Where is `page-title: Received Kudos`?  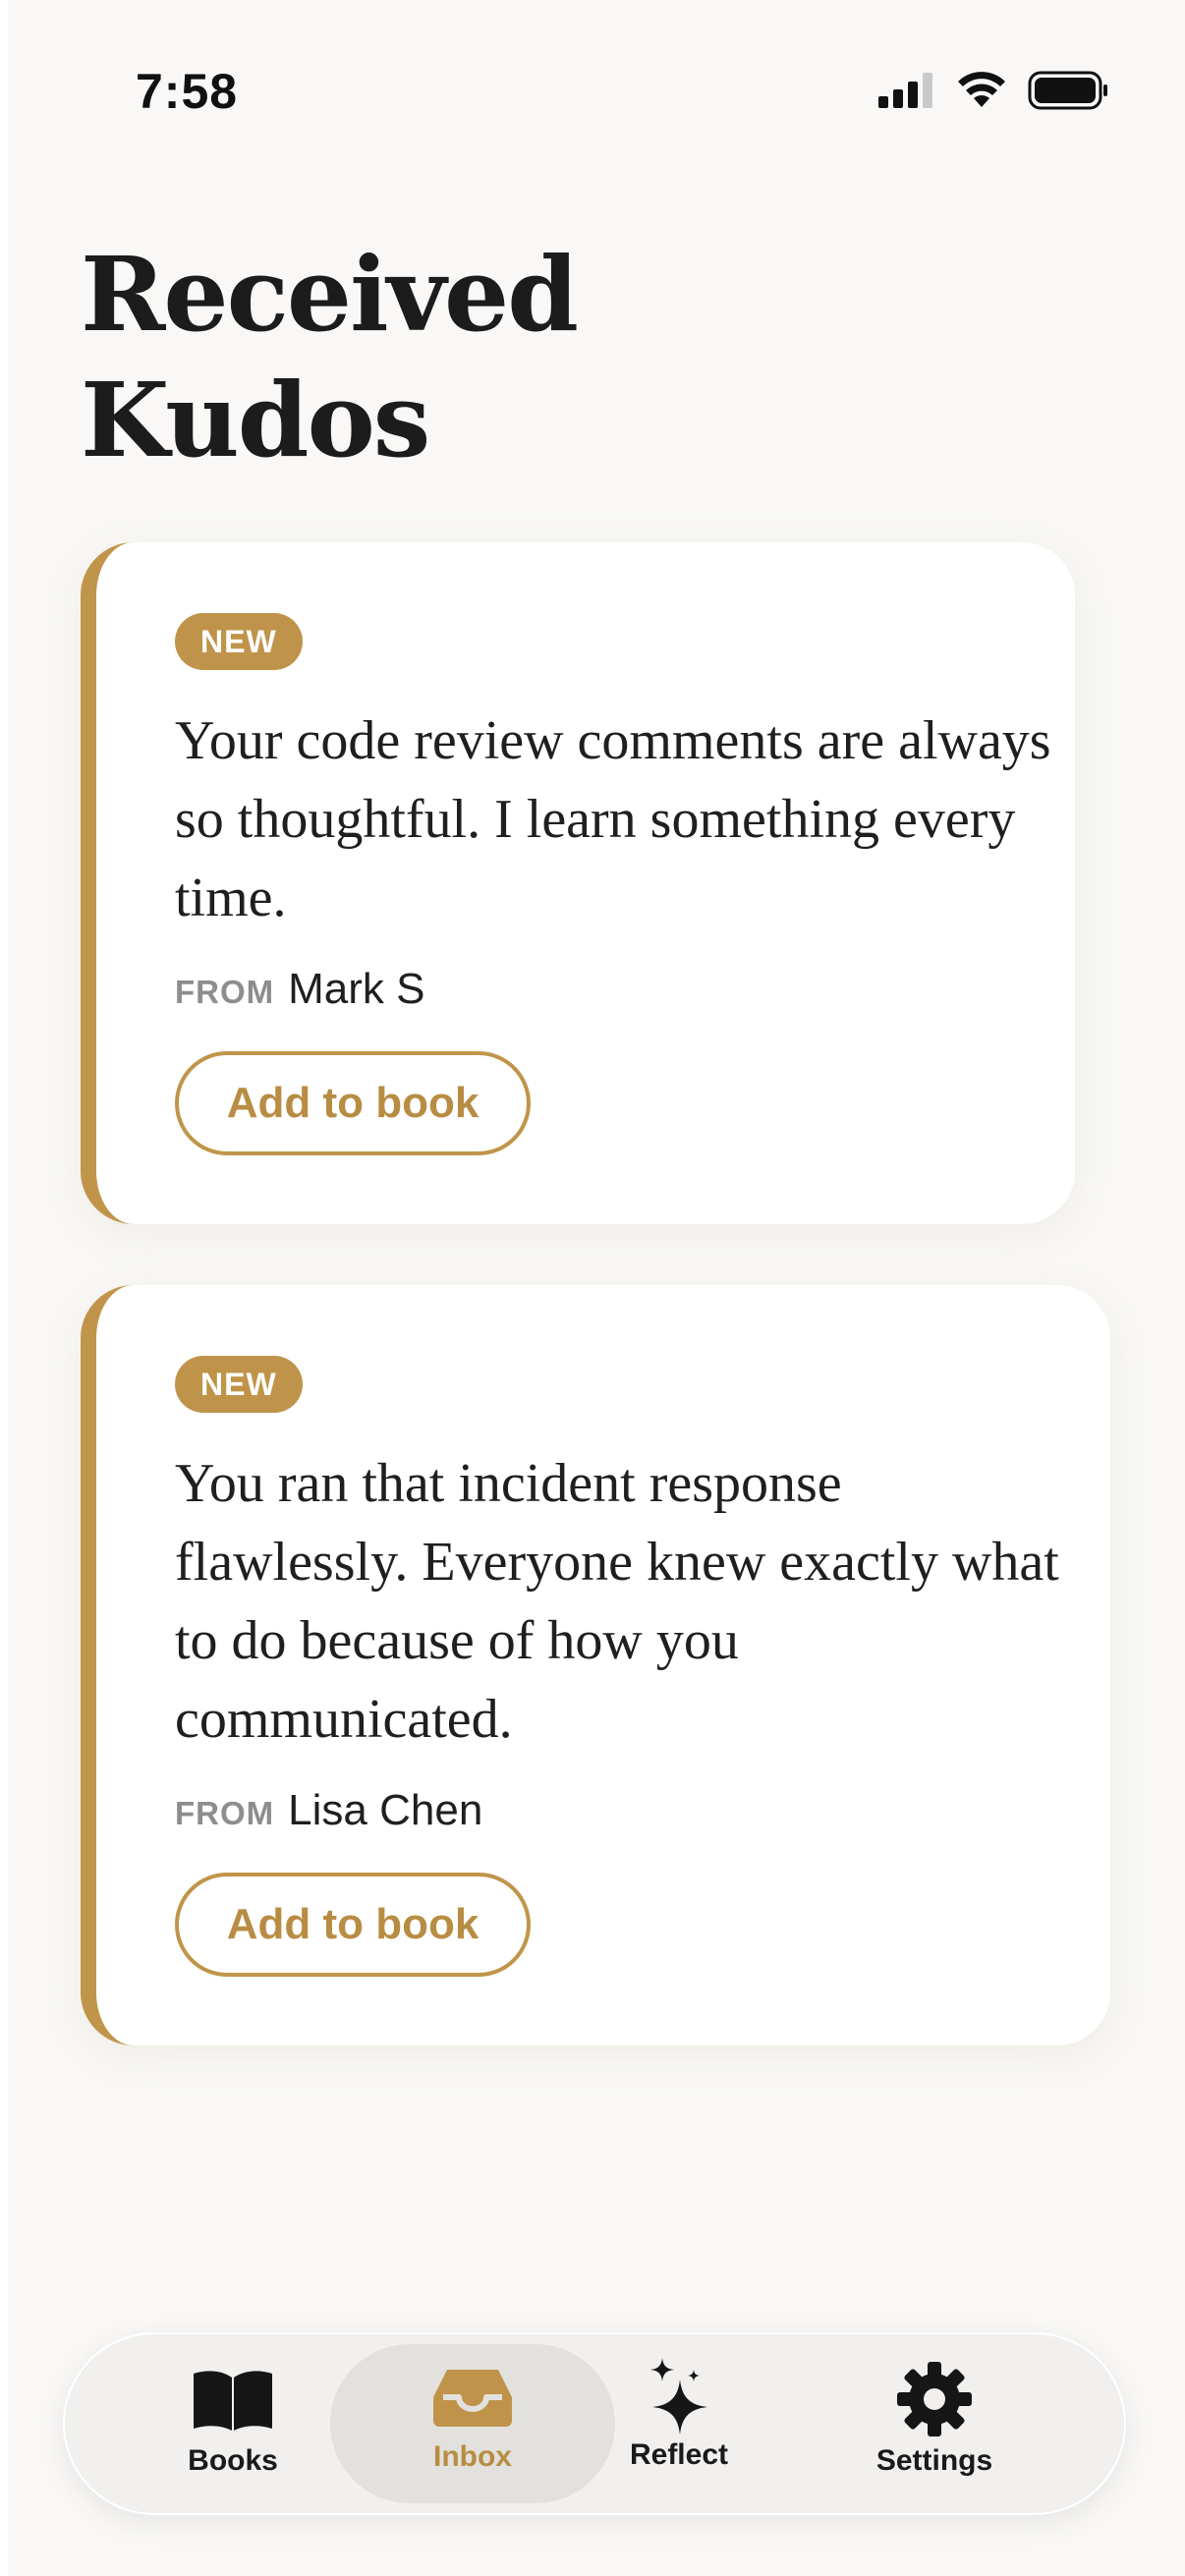 page-title: Received Kudos is located at coordinates (330, 357).